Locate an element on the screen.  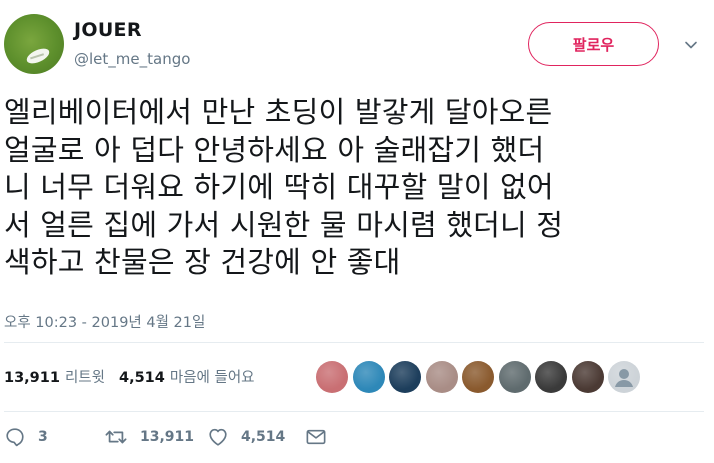
retweet-button: 13,911 is located at coordinates (155, 437).